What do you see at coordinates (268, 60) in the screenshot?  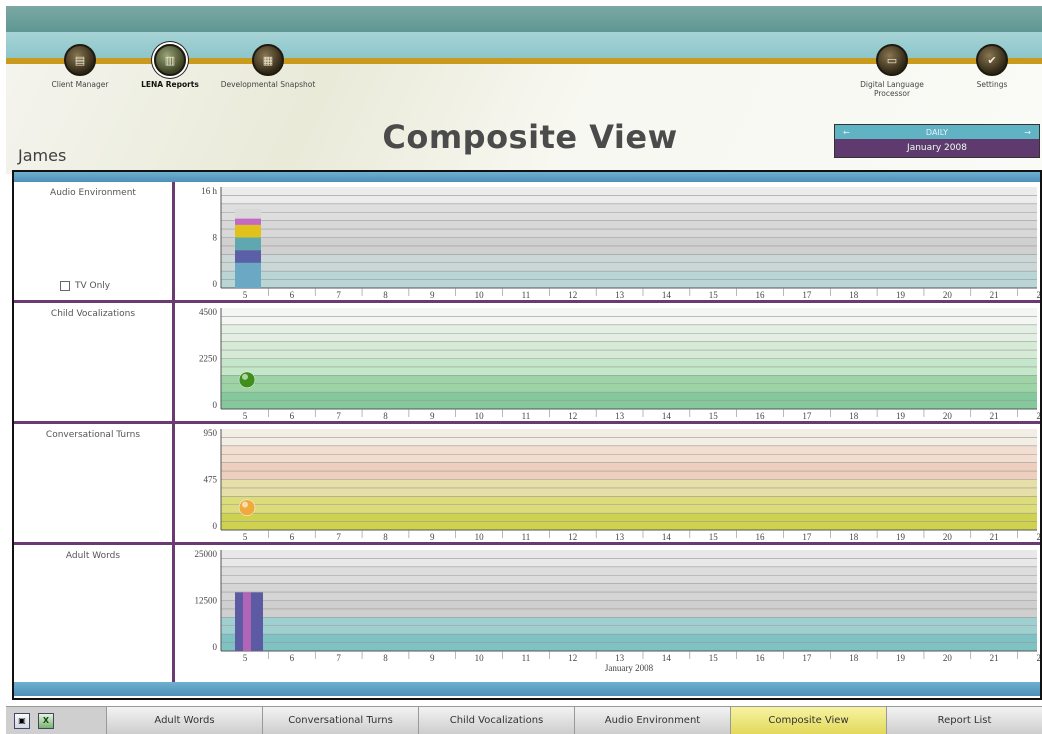 I see `snapshot-icon: ▦` at bounding box center [268, 60].